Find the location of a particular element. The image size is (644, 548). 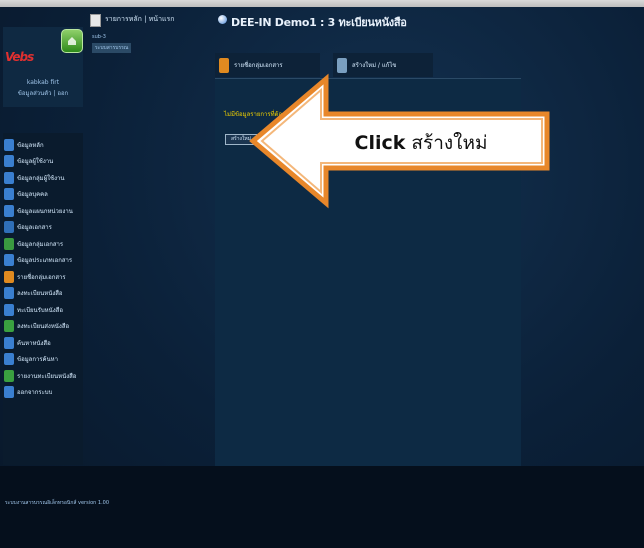

callout-bold-text: Click is located at coordinates (380, 143).